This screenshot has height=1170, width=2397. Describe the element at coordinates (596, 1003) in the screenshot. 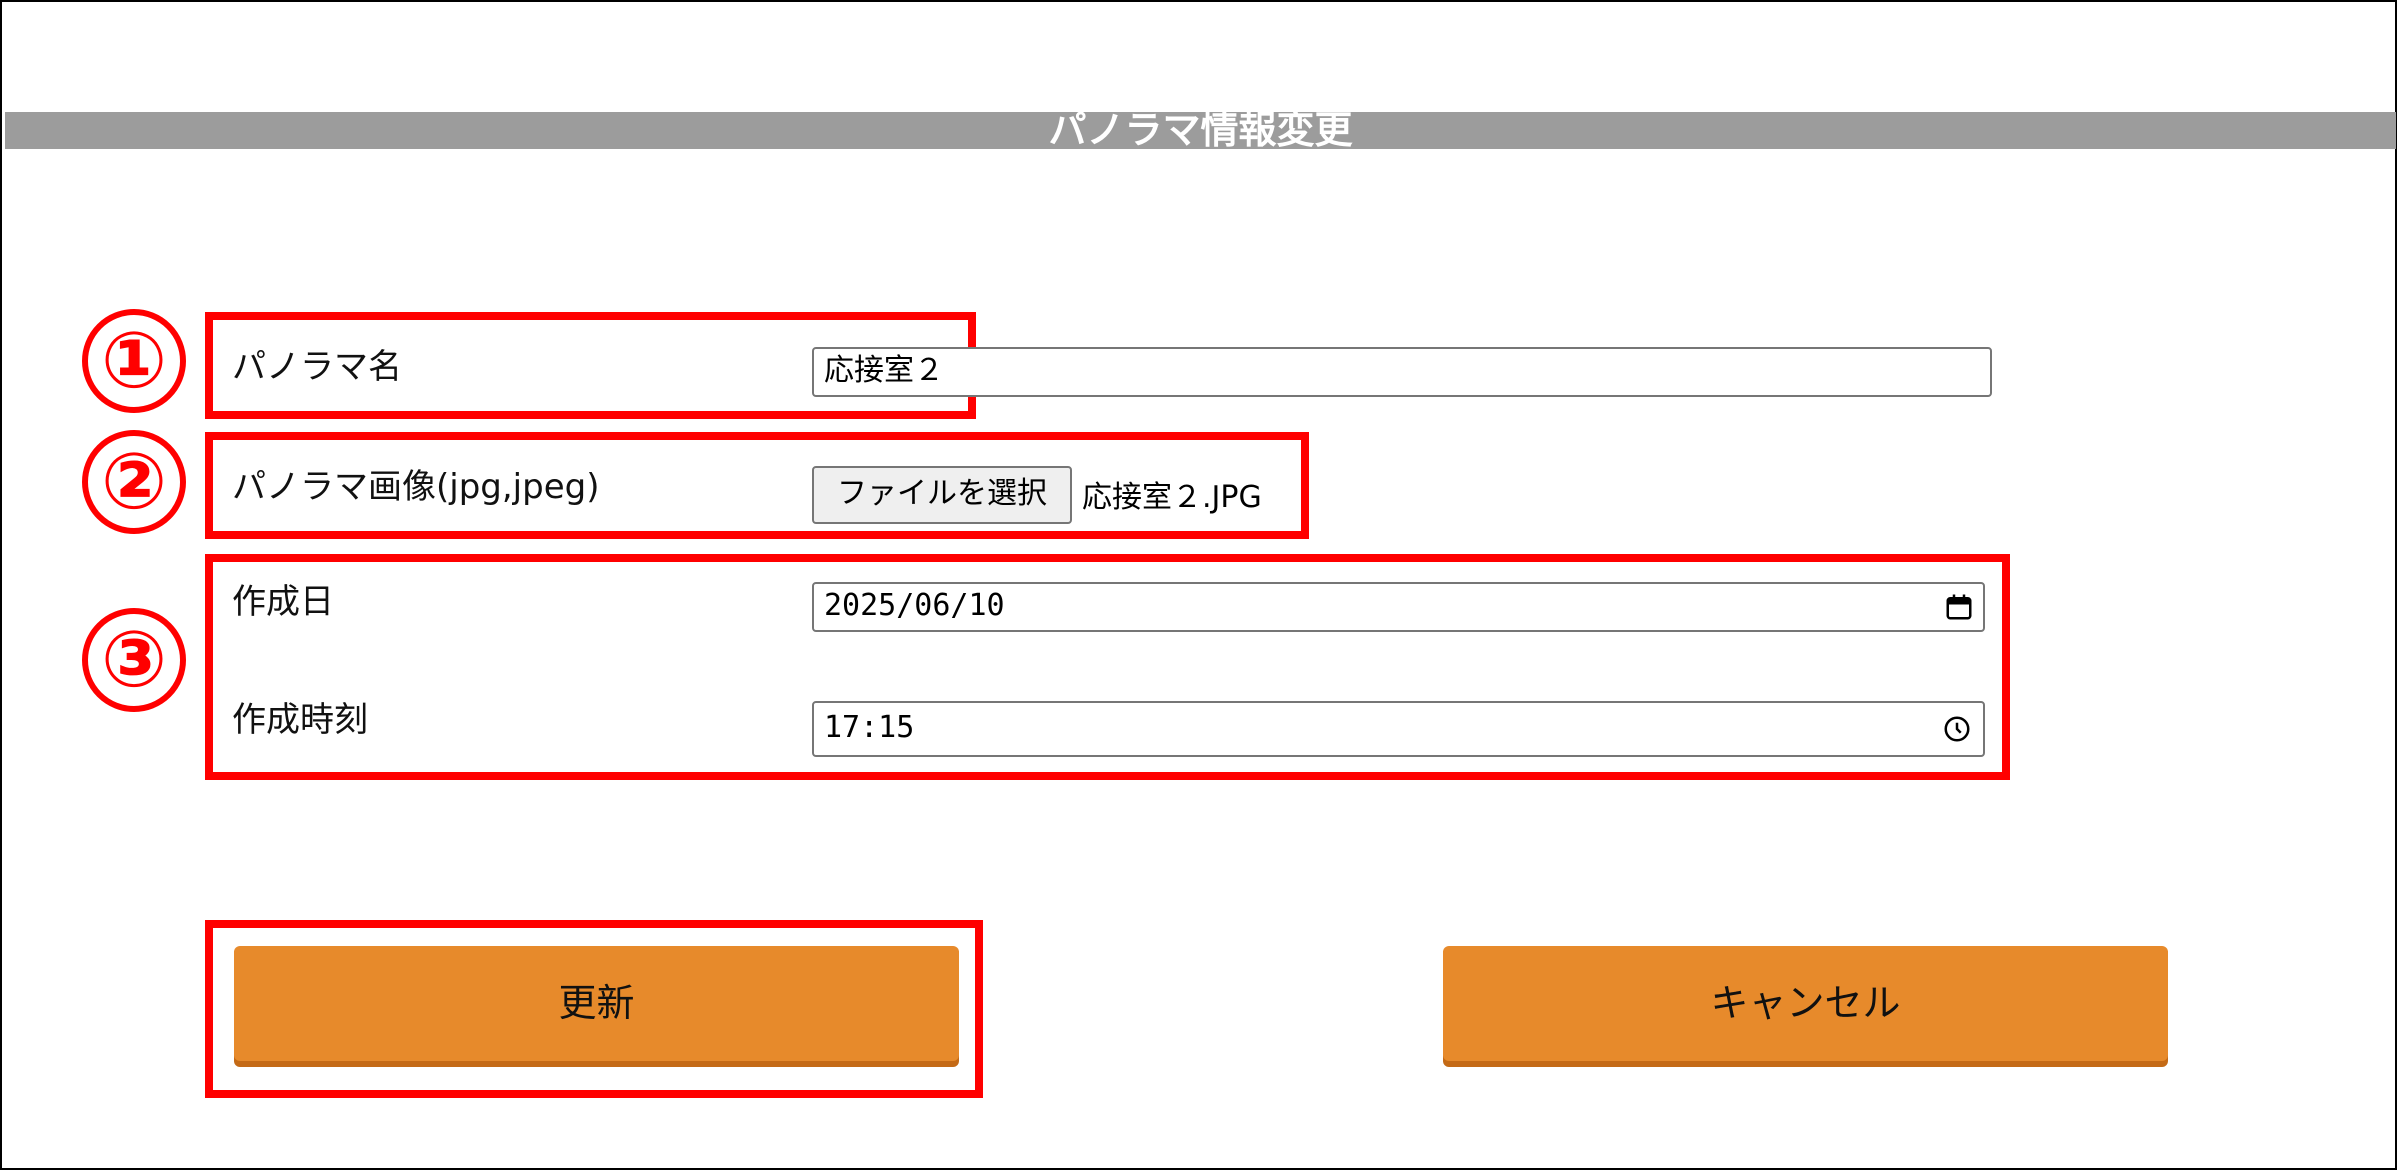

I see `update-button: 更新` at that location.